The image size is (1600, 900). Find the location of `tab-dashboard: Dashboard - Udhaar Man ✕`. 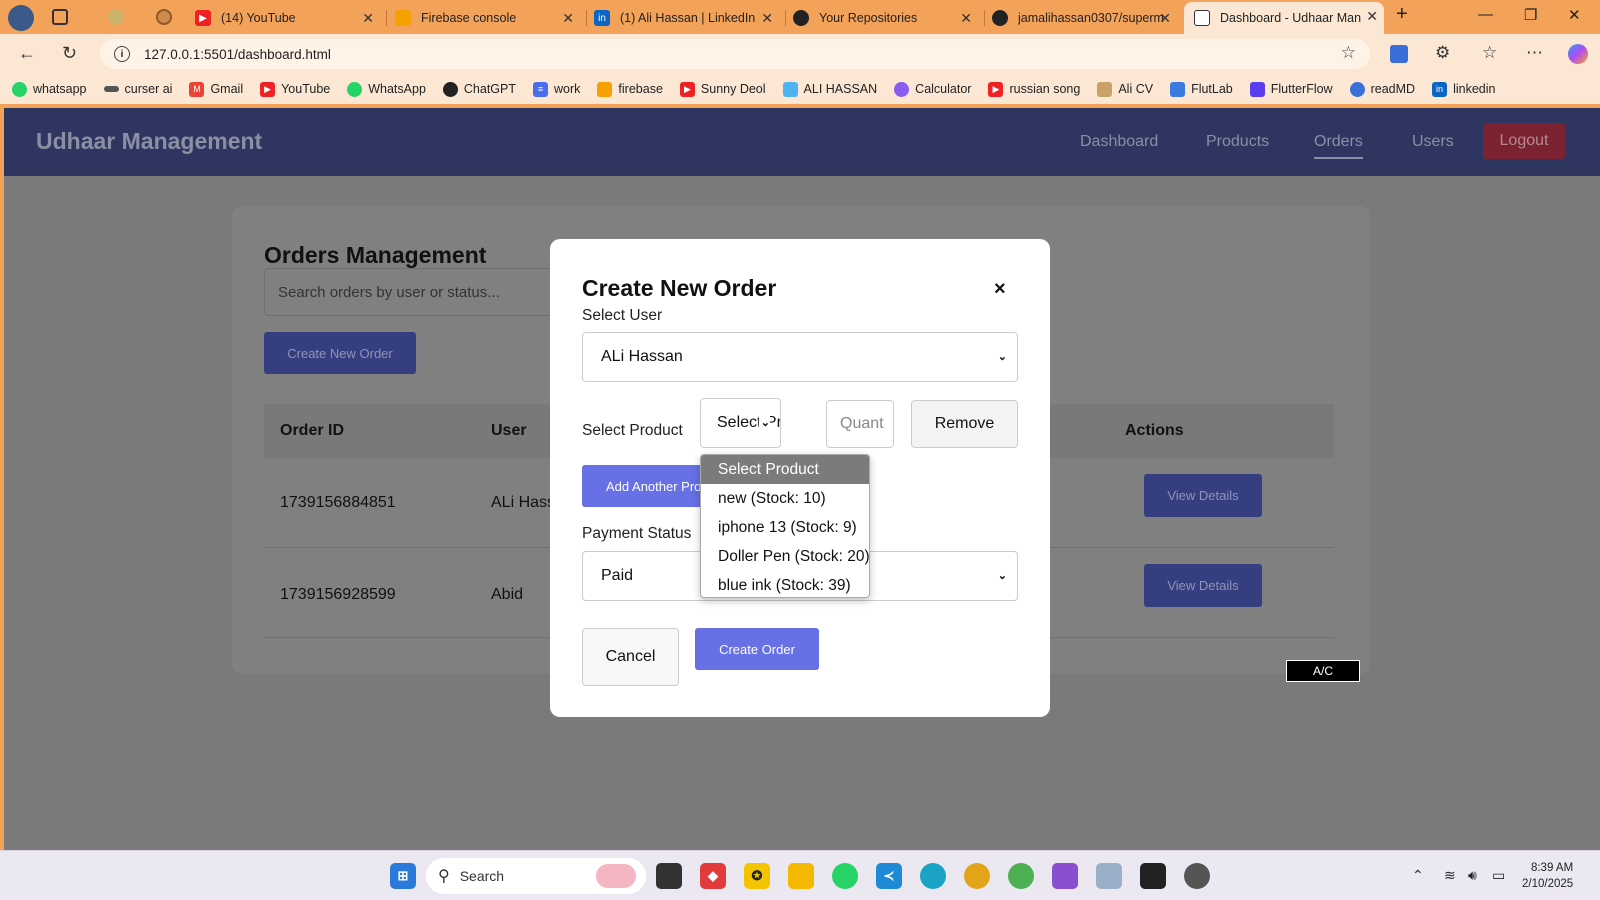

tab-dashboard: Dashboard - Udhaar Man ✕ is located at coordinates (1284, 18).